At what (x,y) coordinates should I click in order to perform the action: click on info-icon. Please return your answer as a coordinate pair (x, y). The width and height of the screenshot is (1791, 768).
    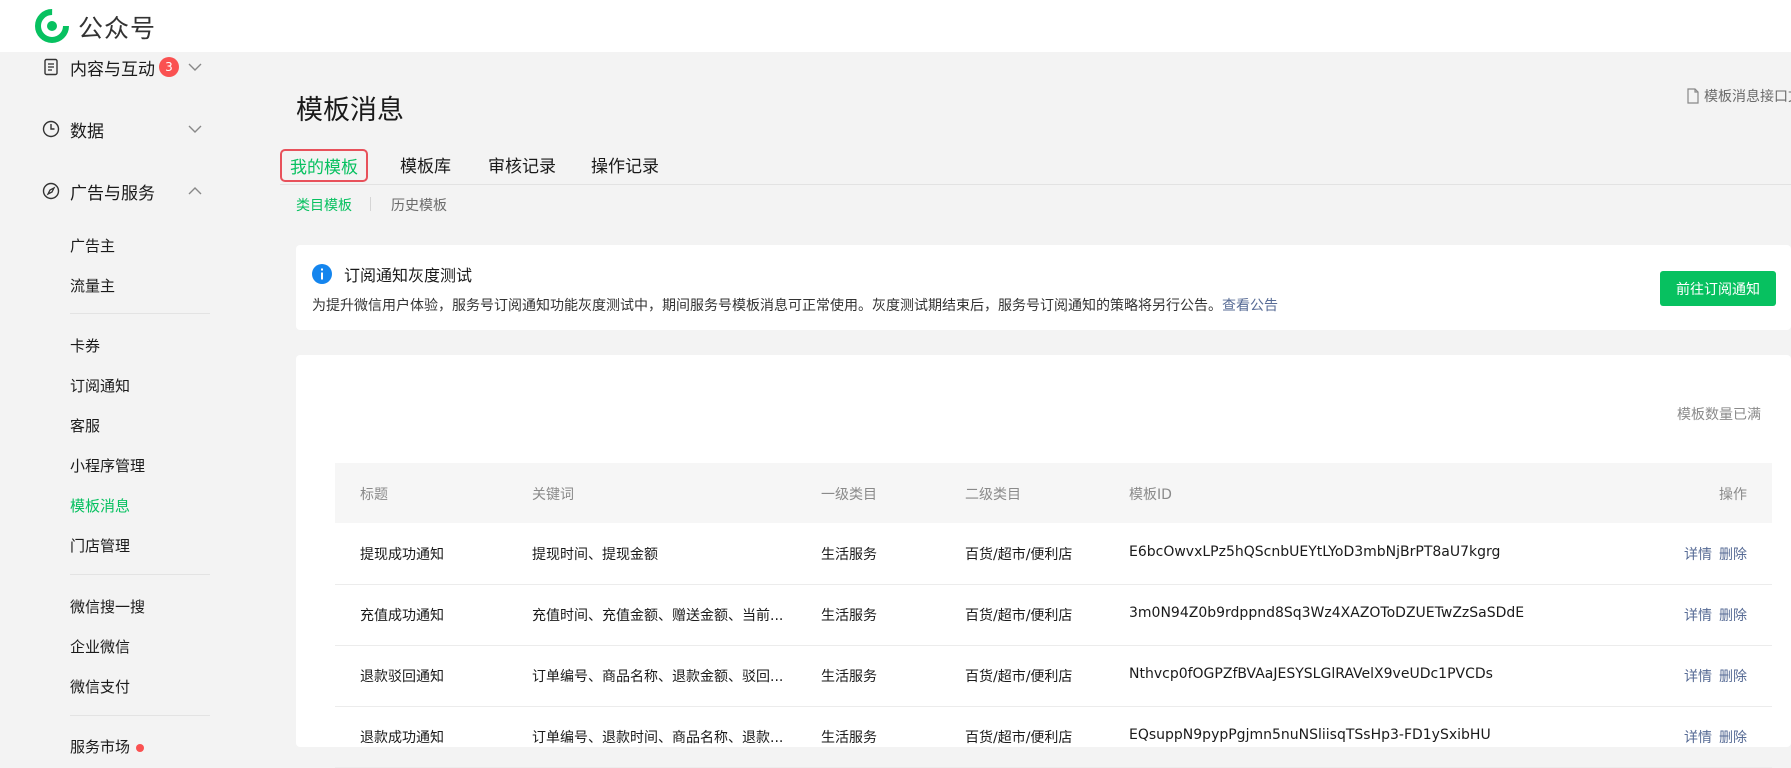
    Looking at the image, I should click on (322, 274).